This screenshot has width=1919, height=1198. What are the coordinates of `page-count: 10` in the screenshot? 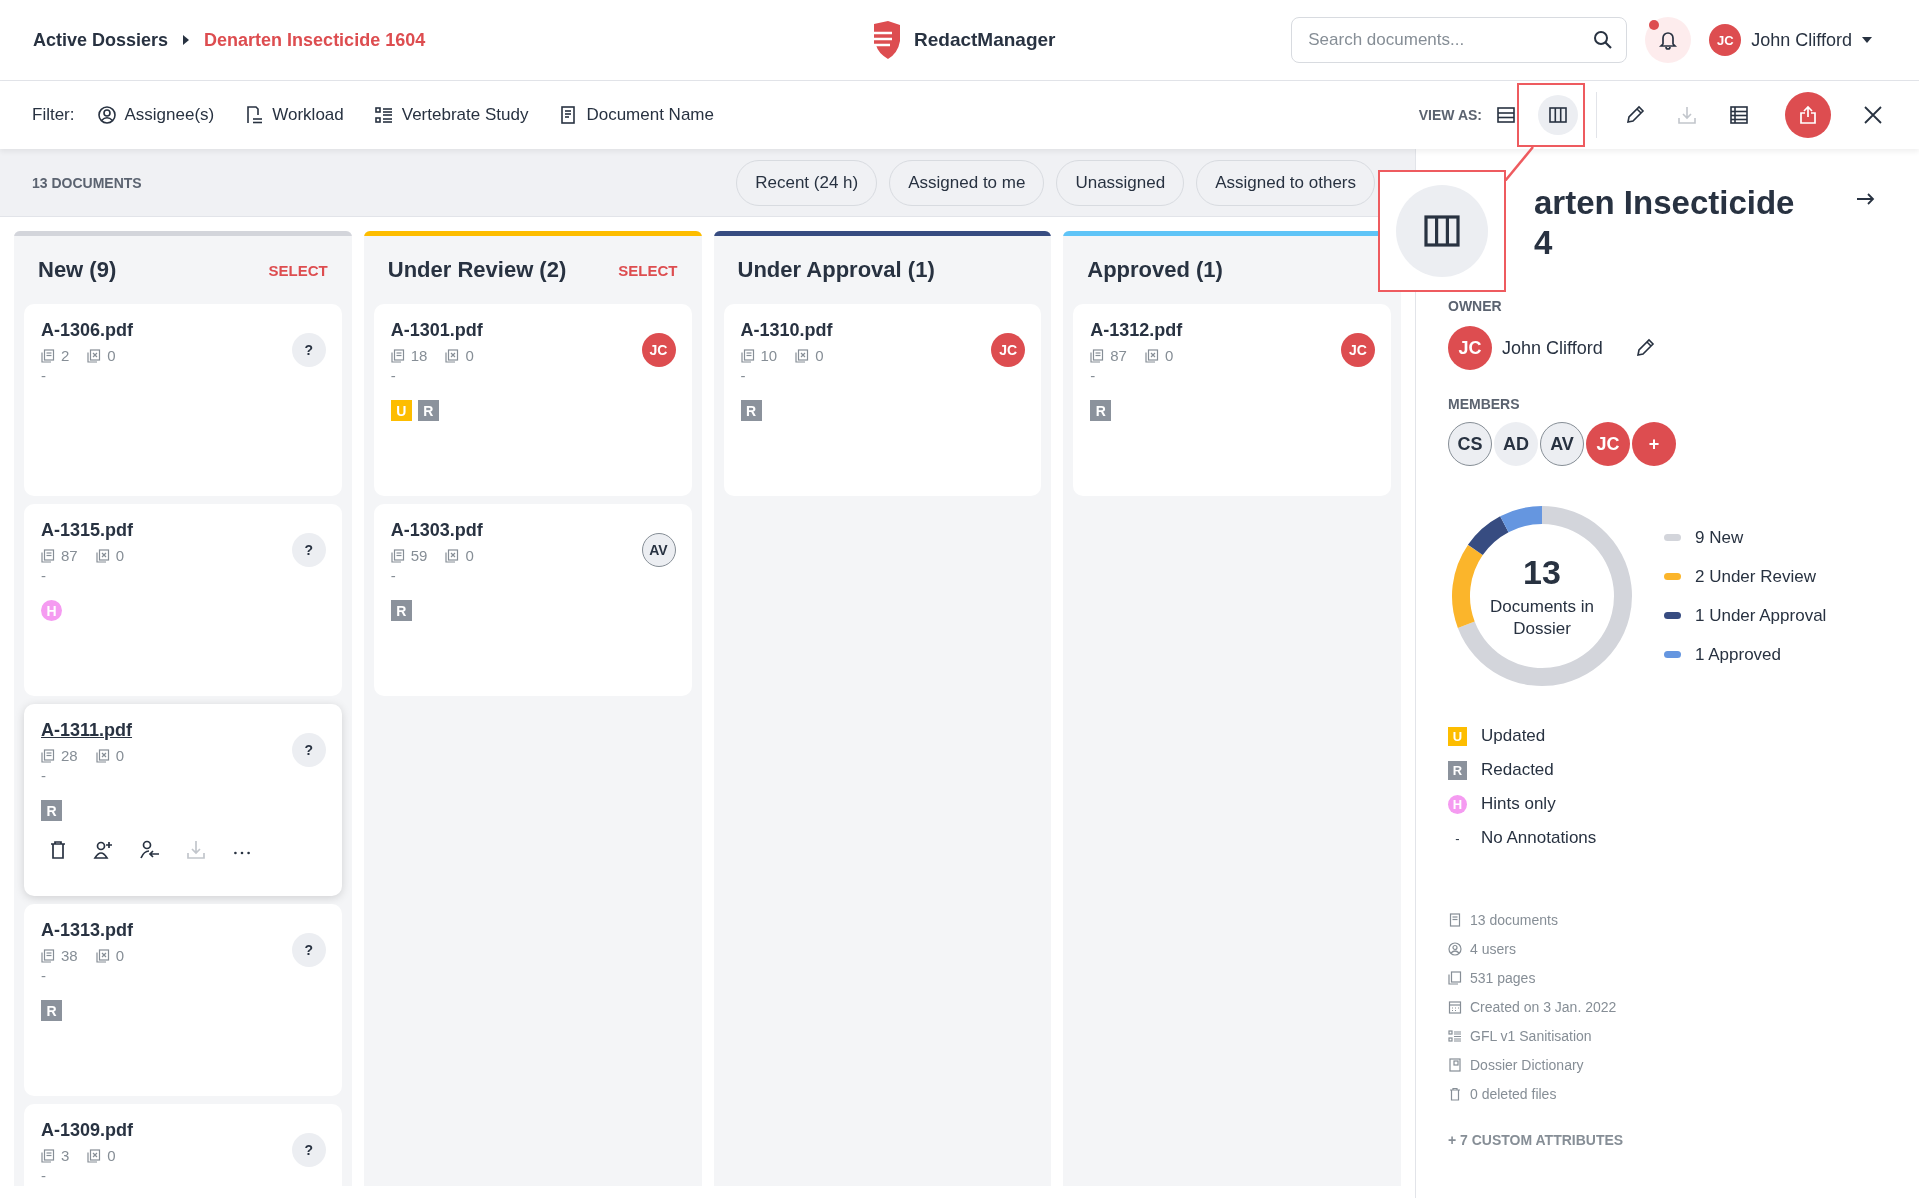 It's located at (769, 355).